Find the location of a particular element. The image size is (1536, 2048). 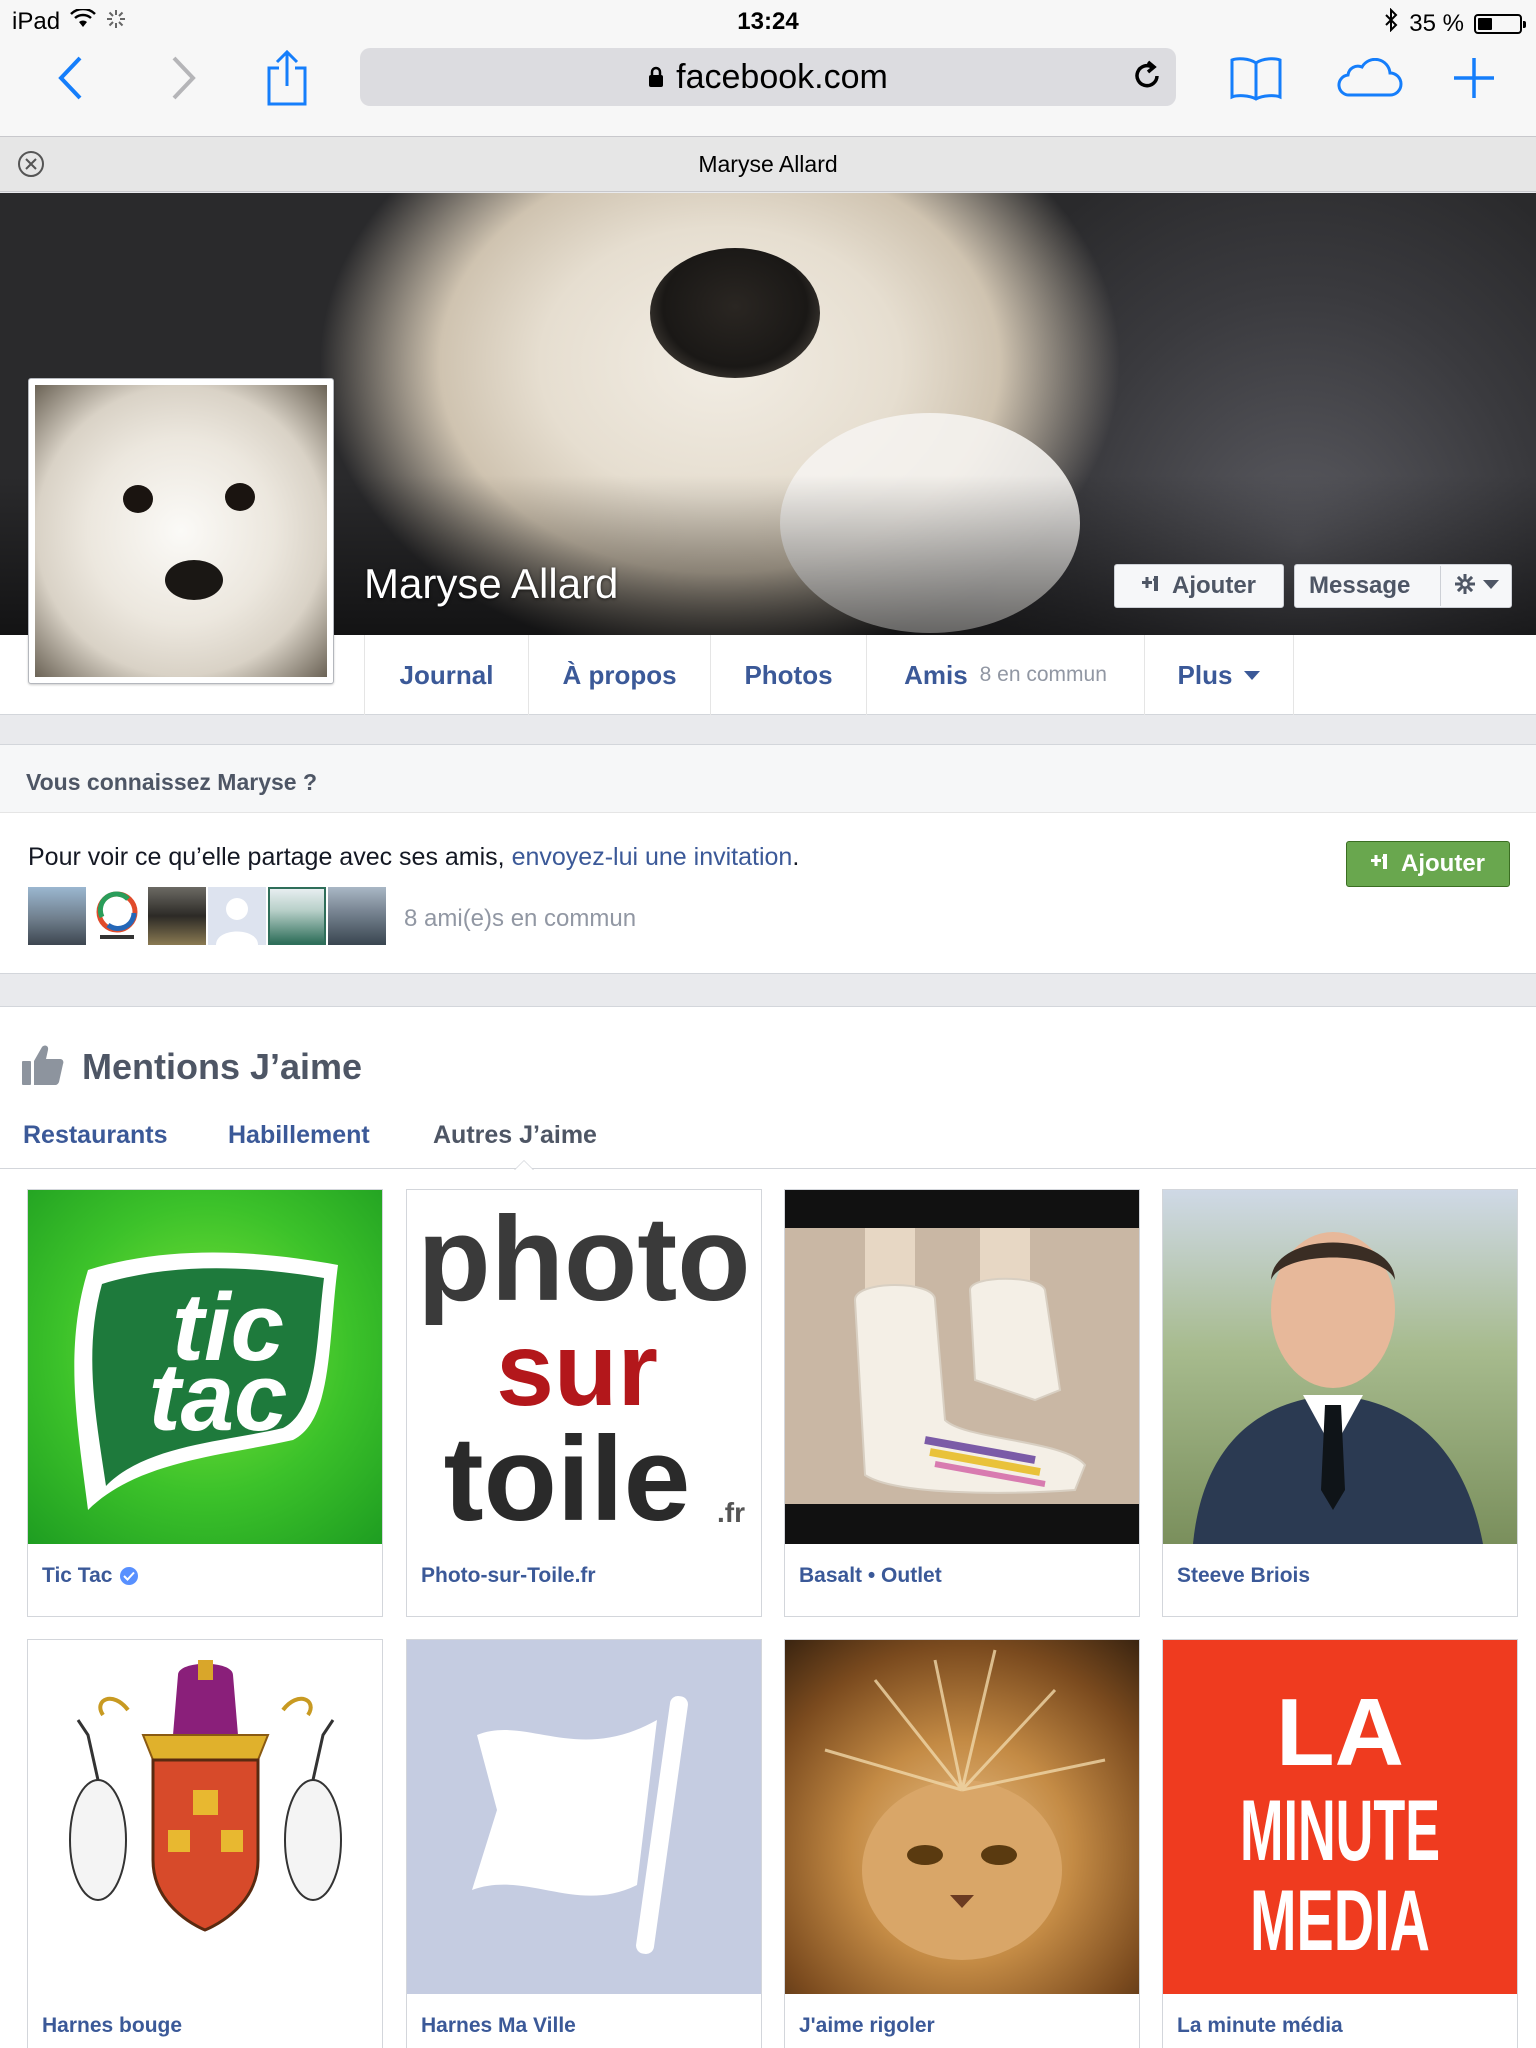

tab-friends: Amis 8 en commun is located at coordinates (1005, 675).